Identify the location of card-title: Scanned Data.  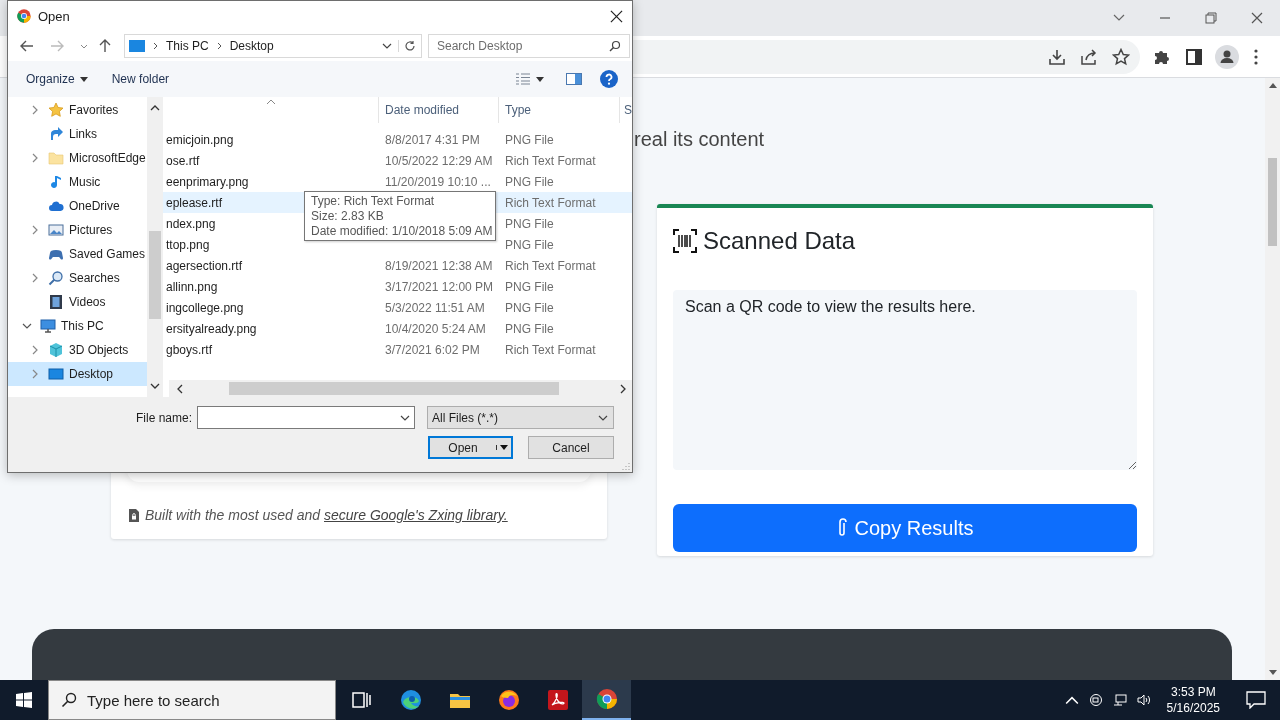
(779, 241).